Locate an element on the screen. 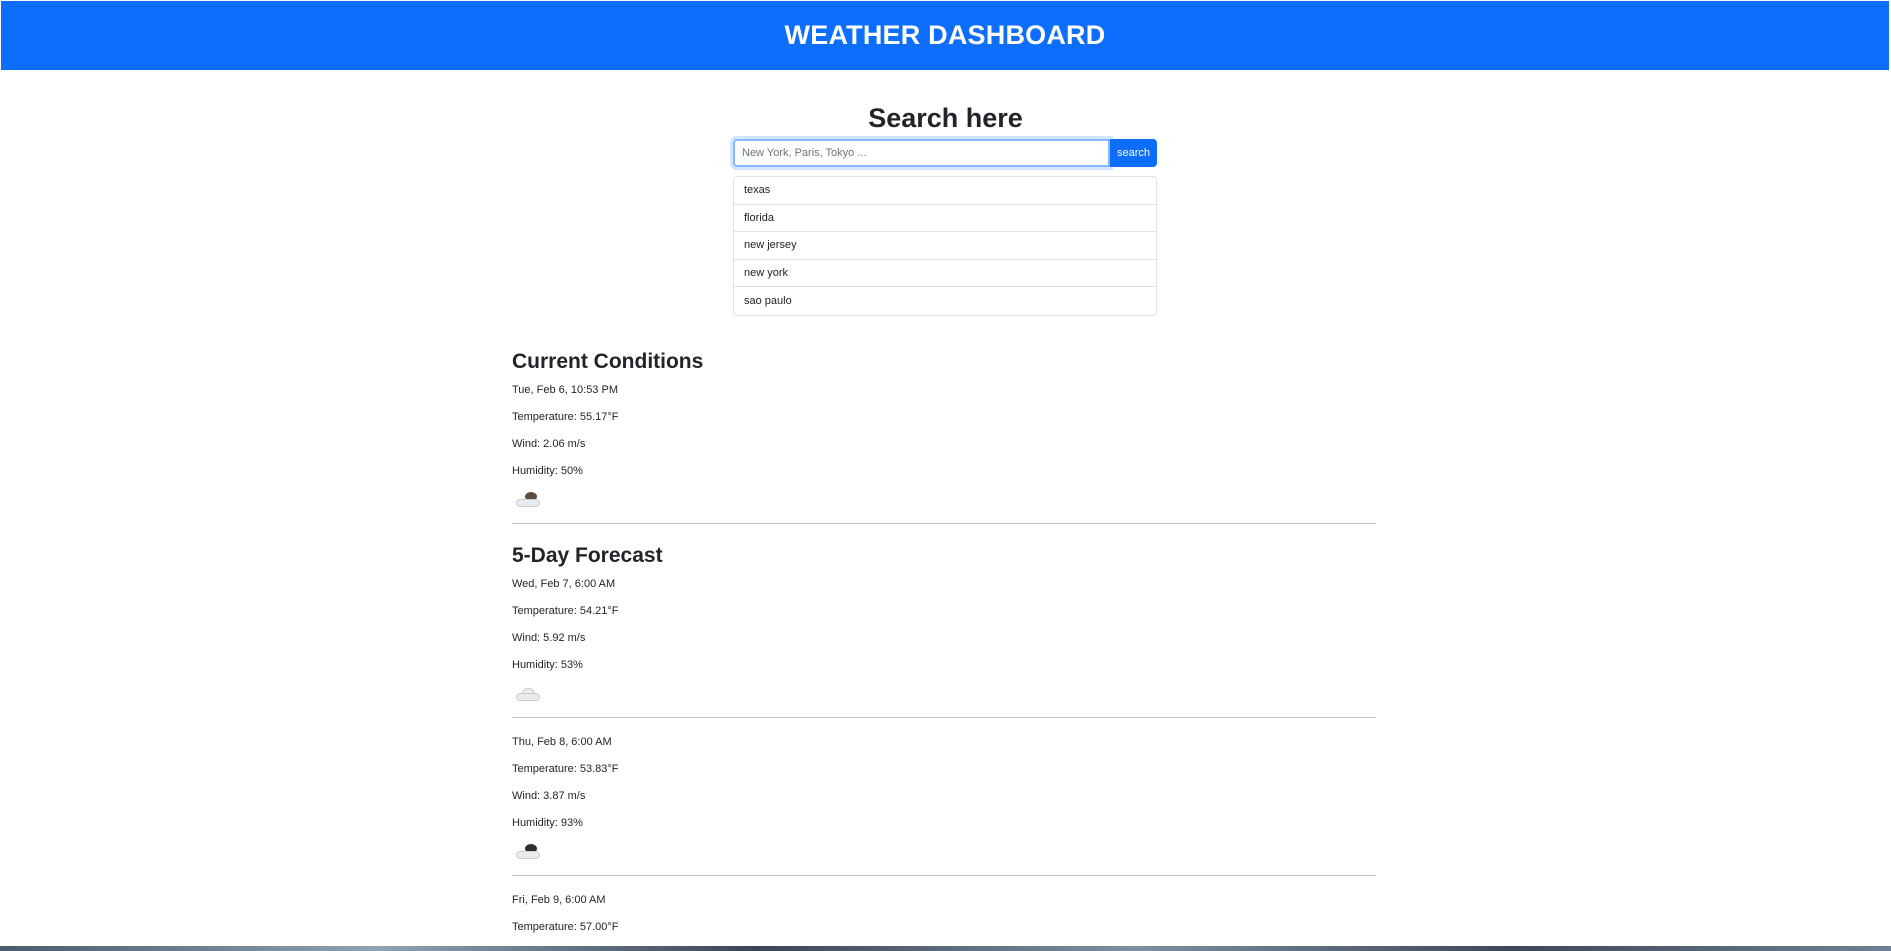 The image size is (1891, 951). forecast-humidity: Humidity: 53% is located at coordinates (547, 665).